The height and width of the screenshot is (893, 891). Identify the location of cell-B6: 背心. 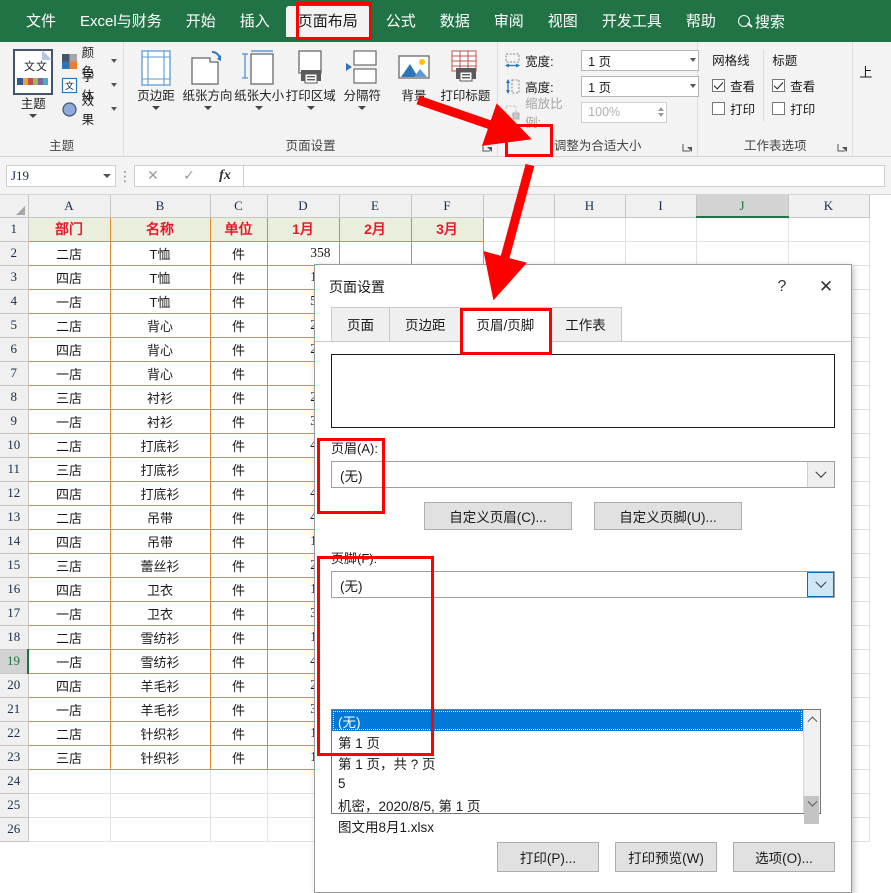
(160, 349).